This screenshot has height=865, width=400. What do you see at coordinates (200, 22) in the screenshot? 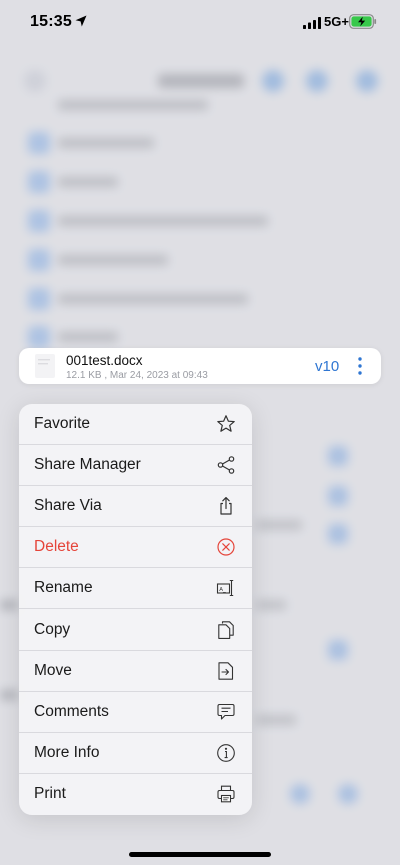
I see `status-bar: 15:35 5G+` at bounding box center [200, 22].